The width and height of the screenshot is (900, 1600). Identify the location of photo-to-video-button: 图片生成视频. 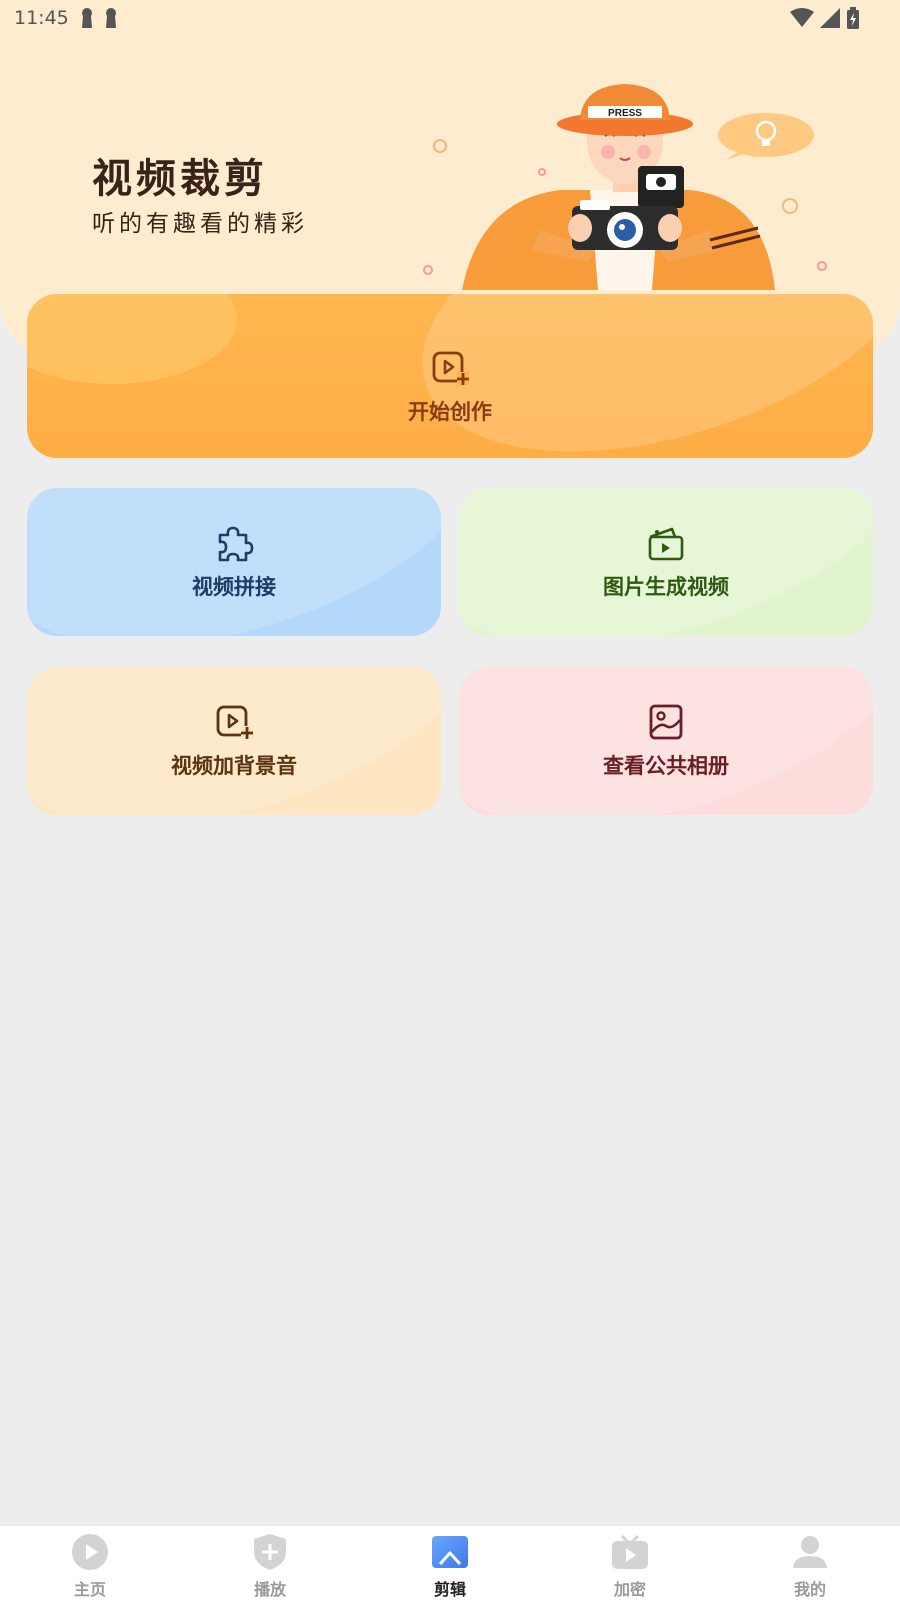
(666, 562).